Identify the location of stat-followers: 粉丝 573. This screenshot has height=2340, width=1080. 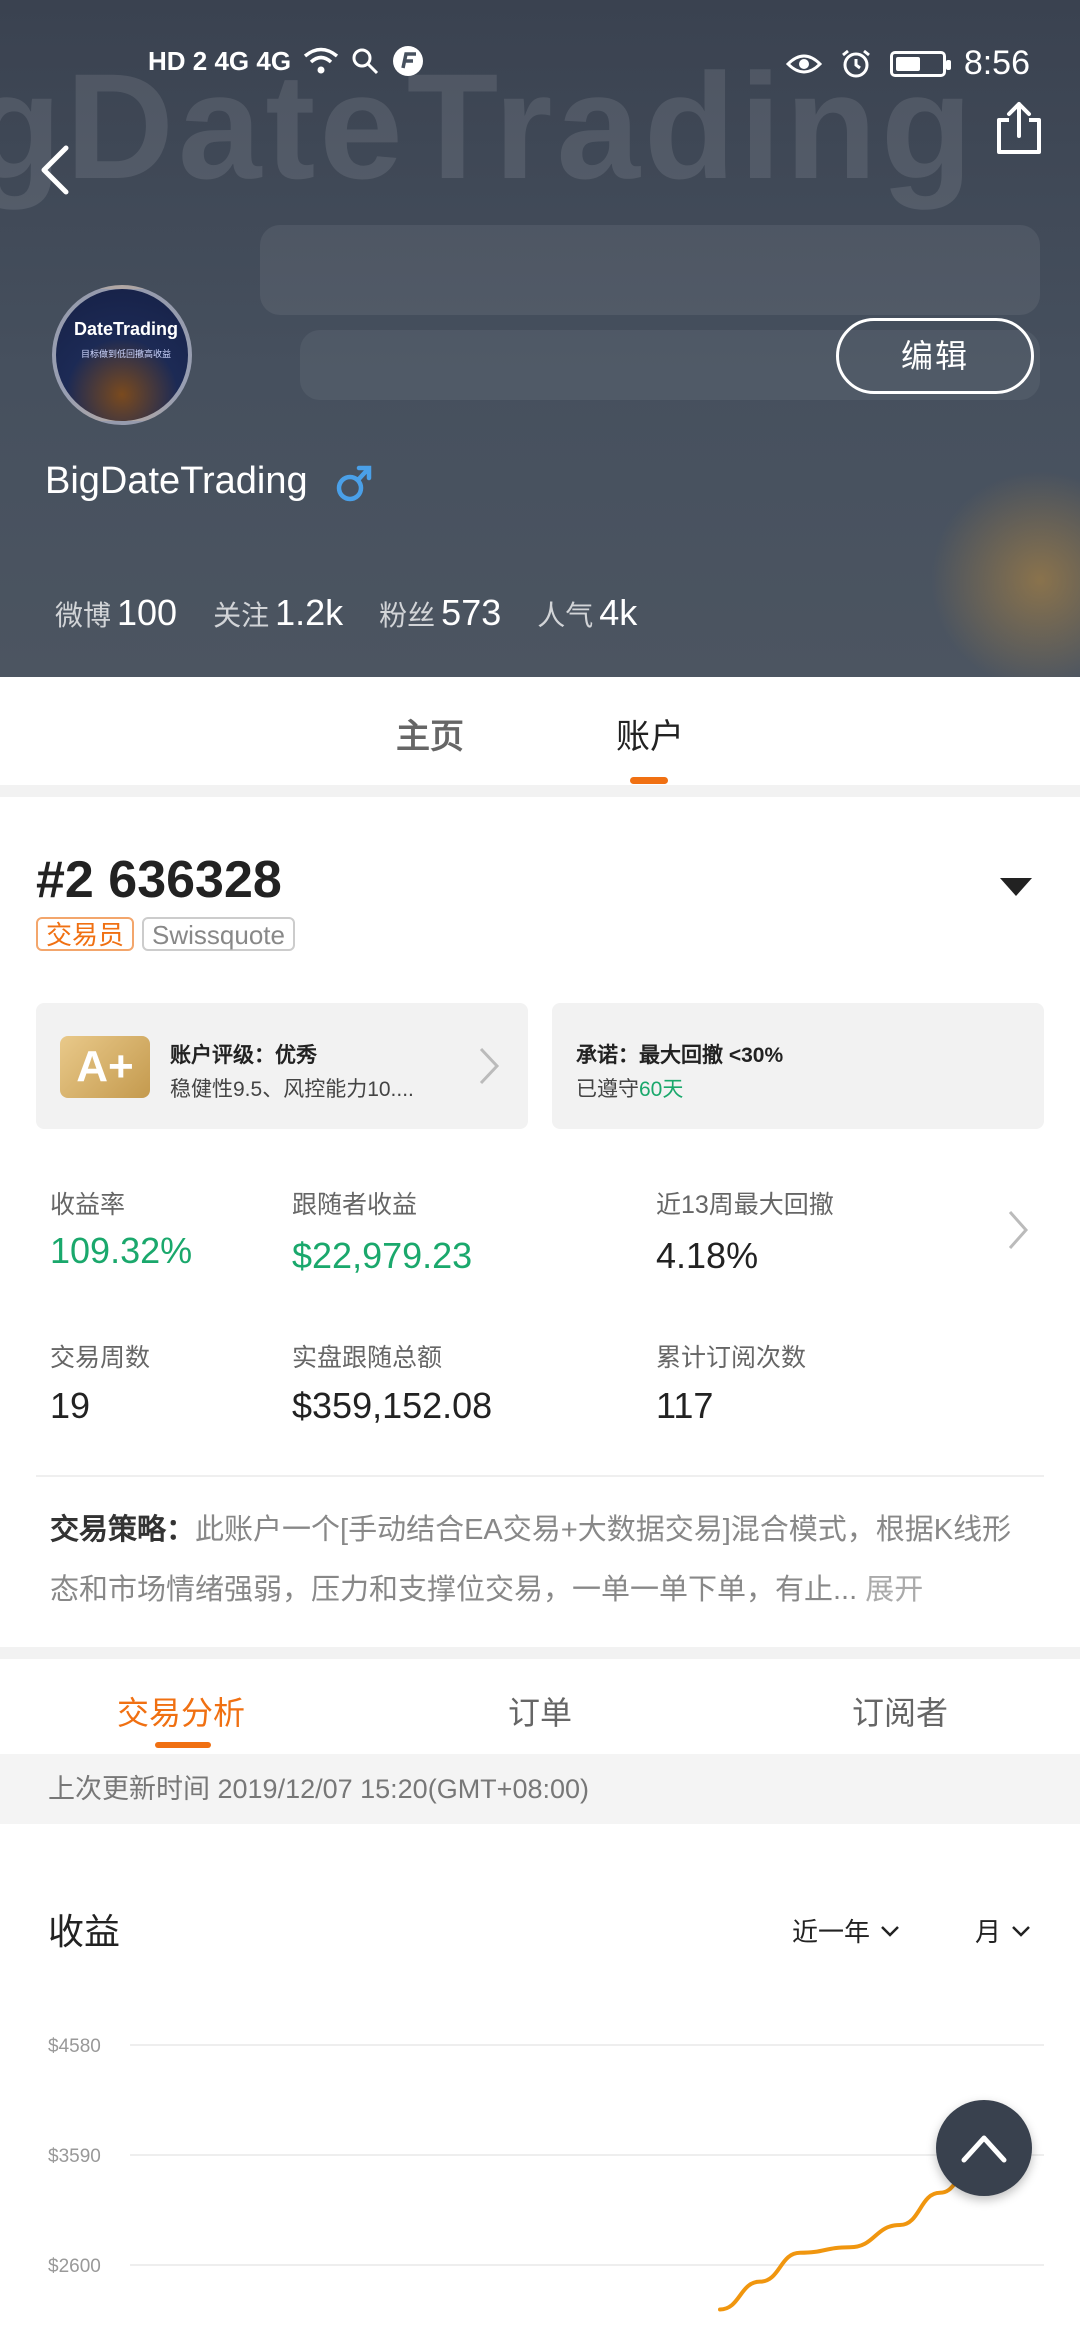
(440, 613).